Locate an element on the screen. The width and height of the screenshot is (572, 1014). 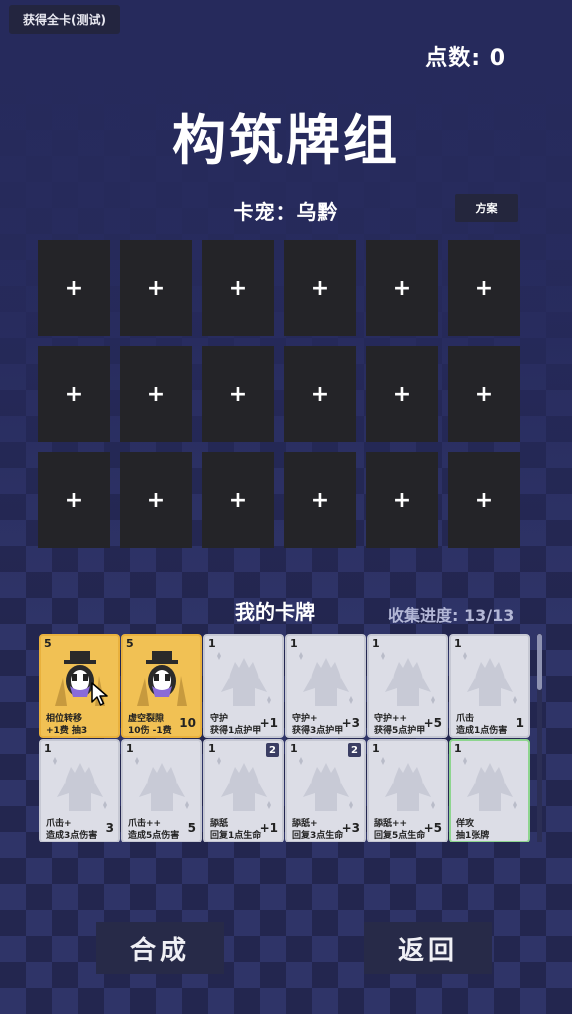
my-cards-title: 我的卡牌 is located at coordinates (275, 612).